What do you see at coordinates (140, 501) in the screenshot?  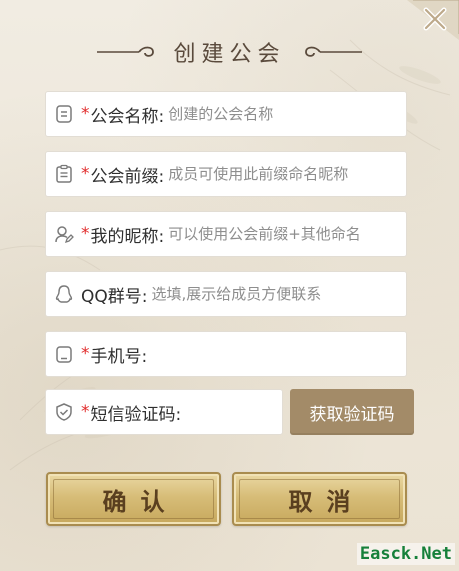 I see `confirm-button-label: 确认` at bounding box center [140, 501].